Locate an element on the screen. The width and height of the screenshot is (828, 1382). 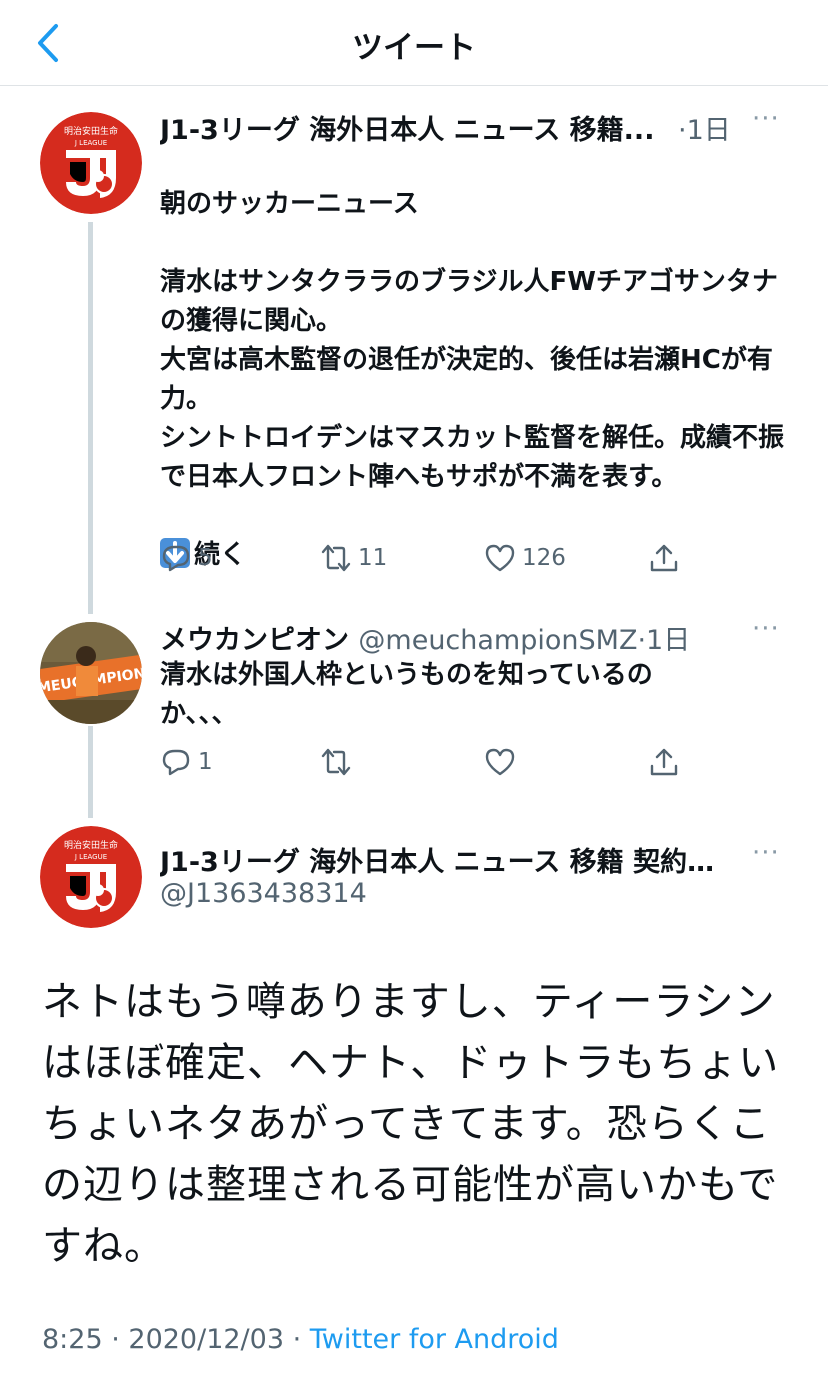
reply-count: 5 is located at coordinates (205, 558).